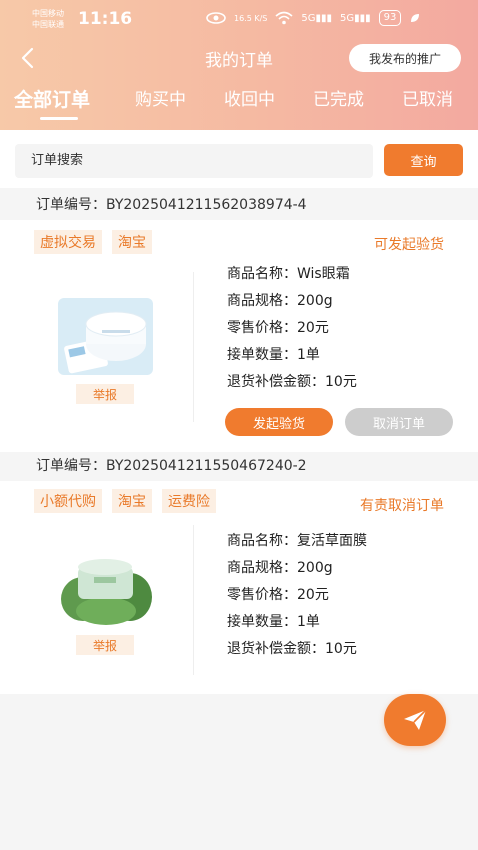 The height and width of the screenshot is (850, 478). I want to click on order-number: 订单编号：BY20250412115620389​74-4, so click(171, 205).